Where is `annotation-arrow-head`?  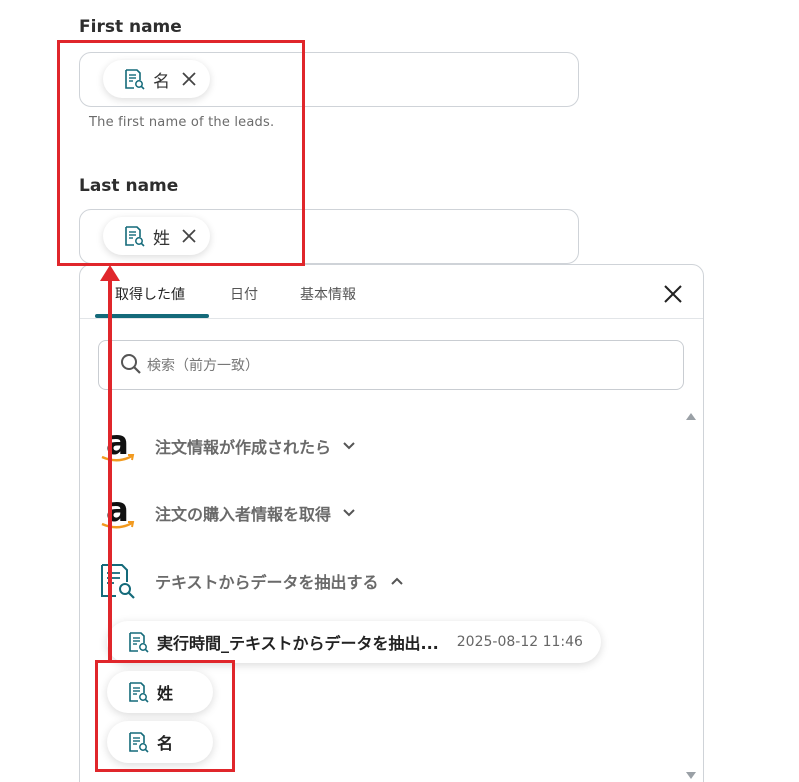 annotation-arrow-head is located at coordinates (110, 273).